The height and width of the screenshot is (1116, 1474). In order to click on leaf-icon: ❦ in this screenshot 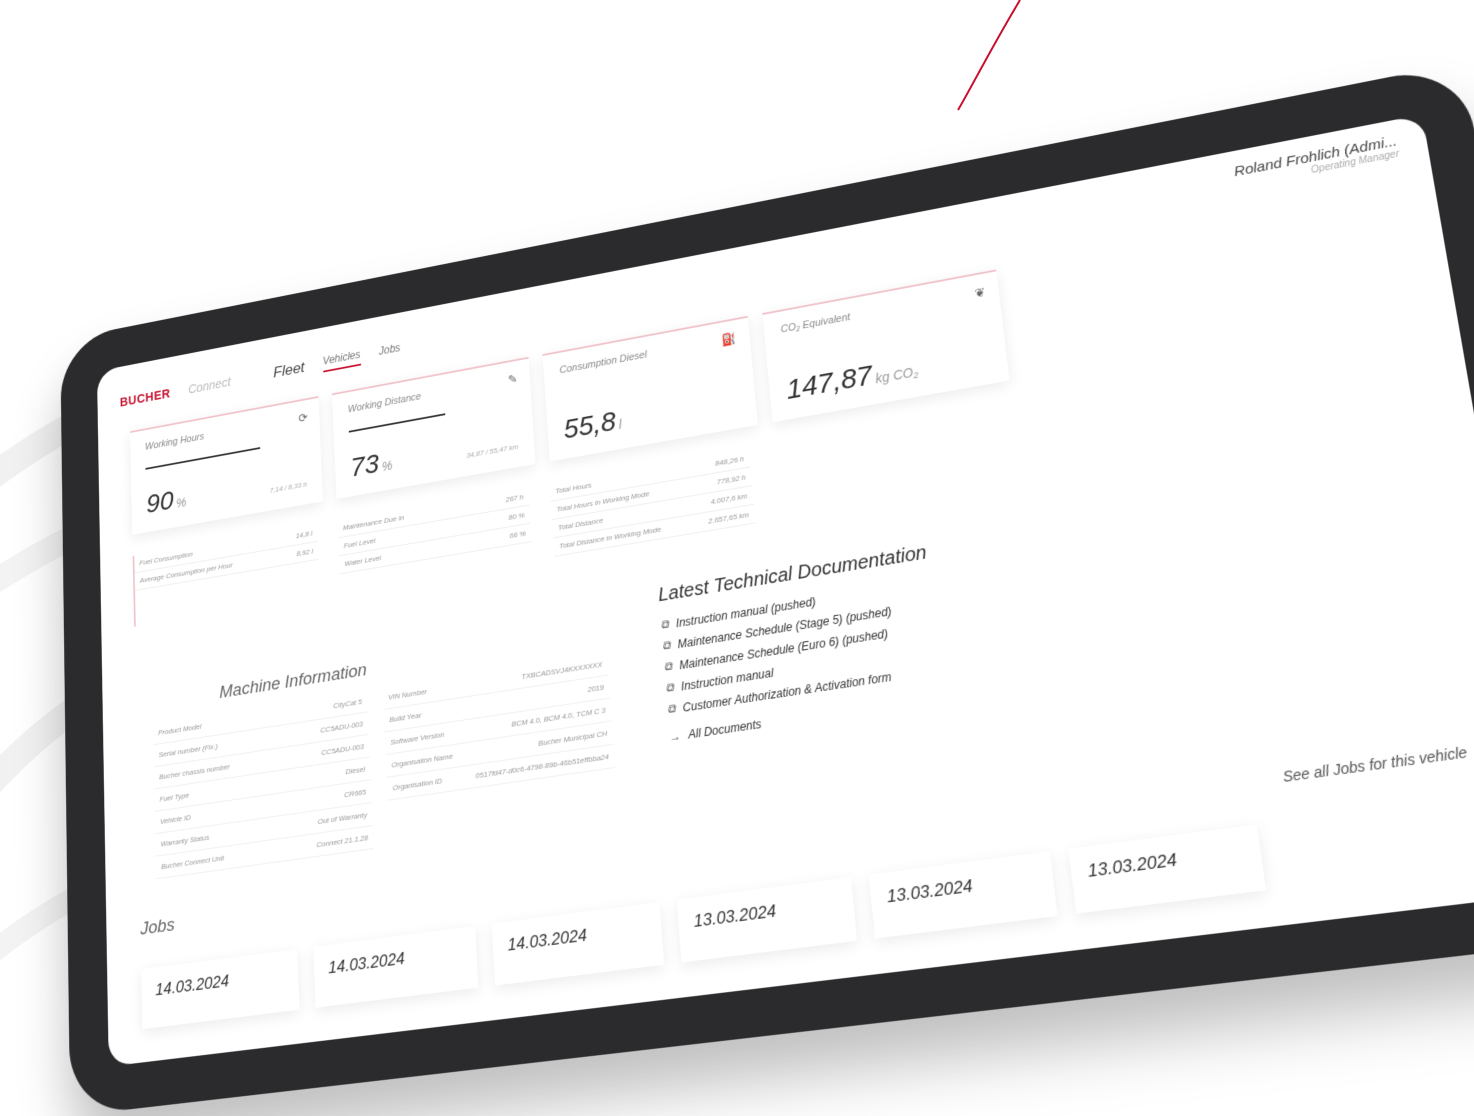, I will do `click(979, 292)`.